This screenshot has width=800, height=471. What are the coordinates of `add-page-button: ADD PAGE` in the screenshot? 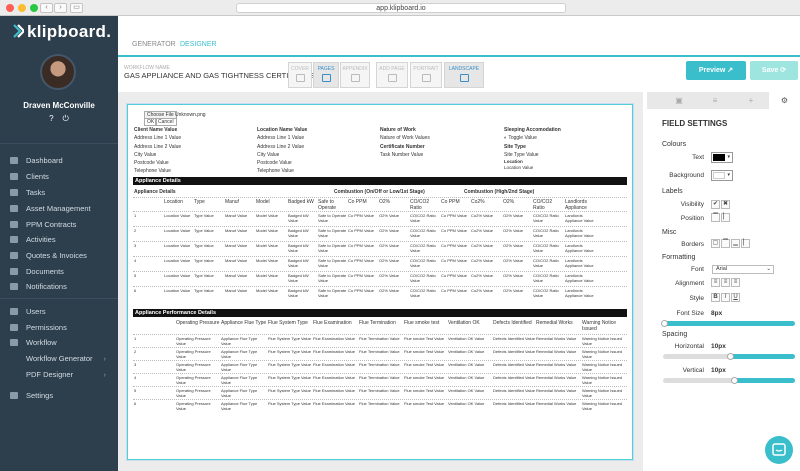 It's located at (392, 75).